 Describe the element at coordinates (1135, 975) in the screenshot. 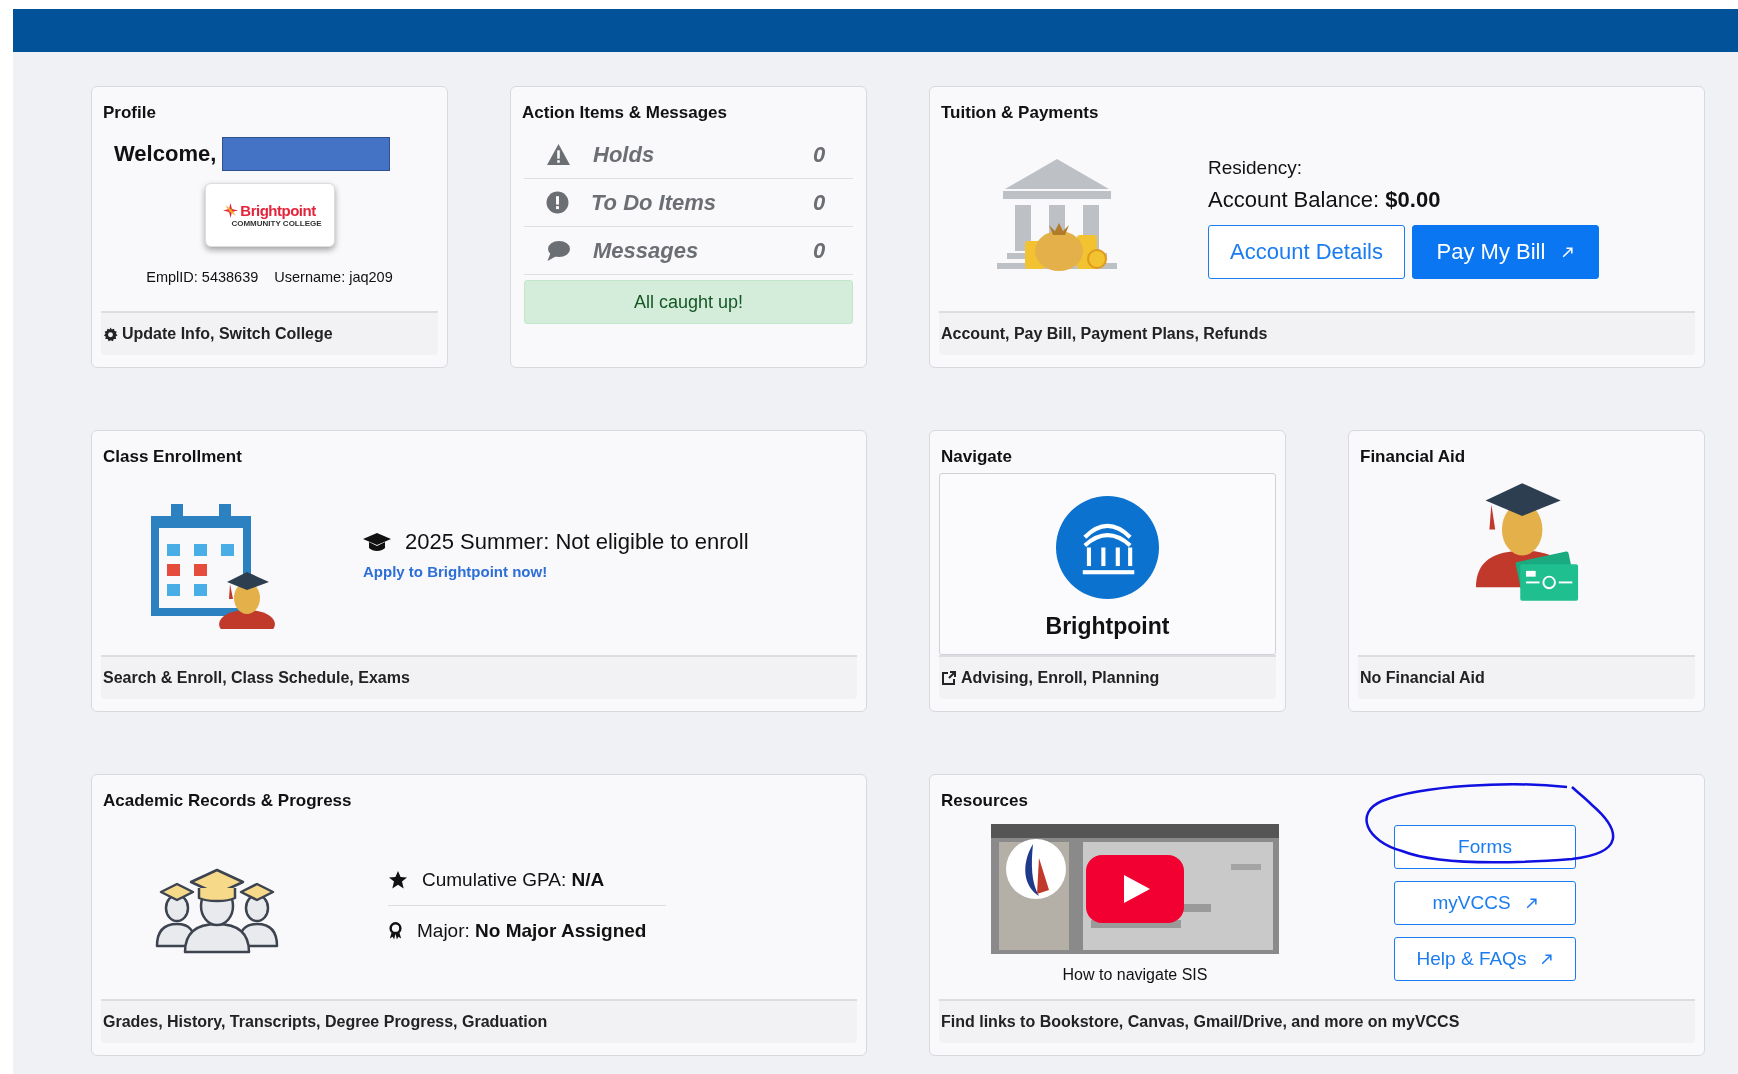

I see `video-caption: How to navigate SIS` at that location.